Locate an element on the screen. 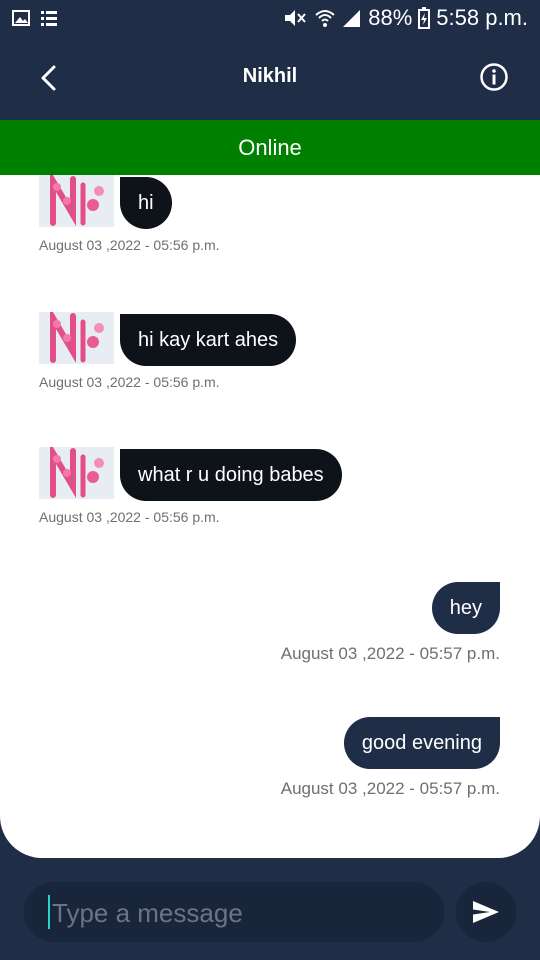 This screenshot has width=540, height=960. wifi-icon is located at coordinates (325, 18).